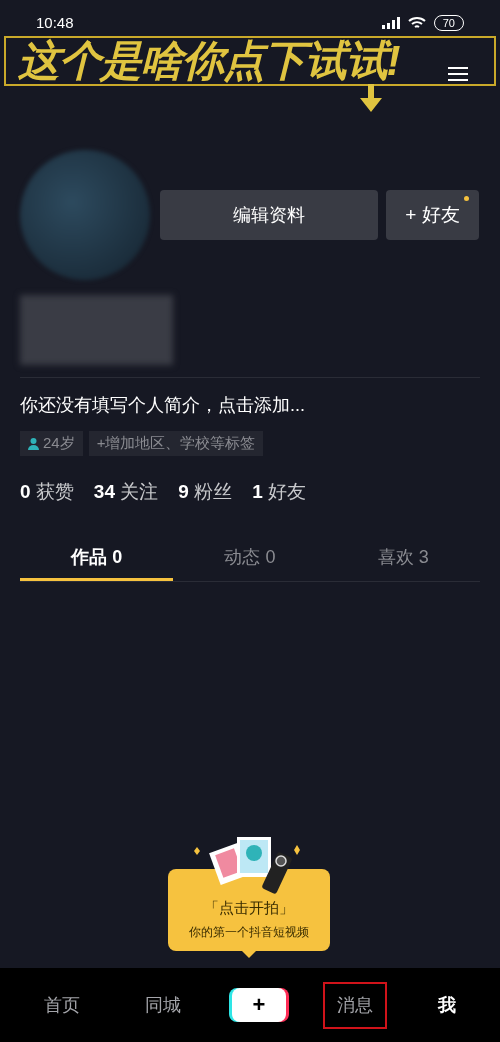 The width and height of the screenshot is (500, 1042). Describe the element at coordinates (432, 215) in the screenshot. I see `add-friend-button: + 好友` at that location.